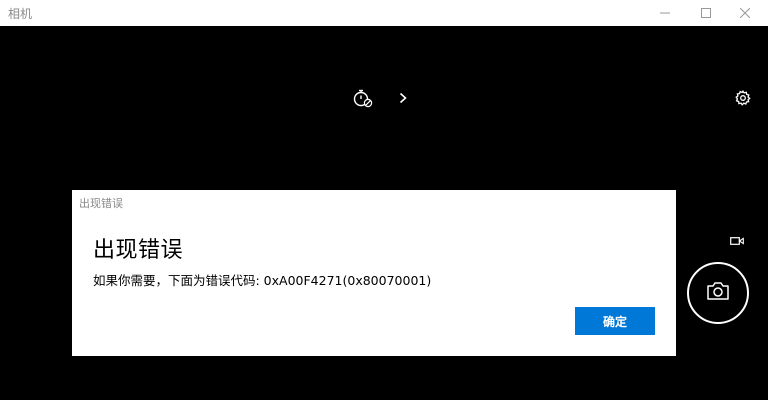  I want to click on take-photo-button, so click(718, 293).